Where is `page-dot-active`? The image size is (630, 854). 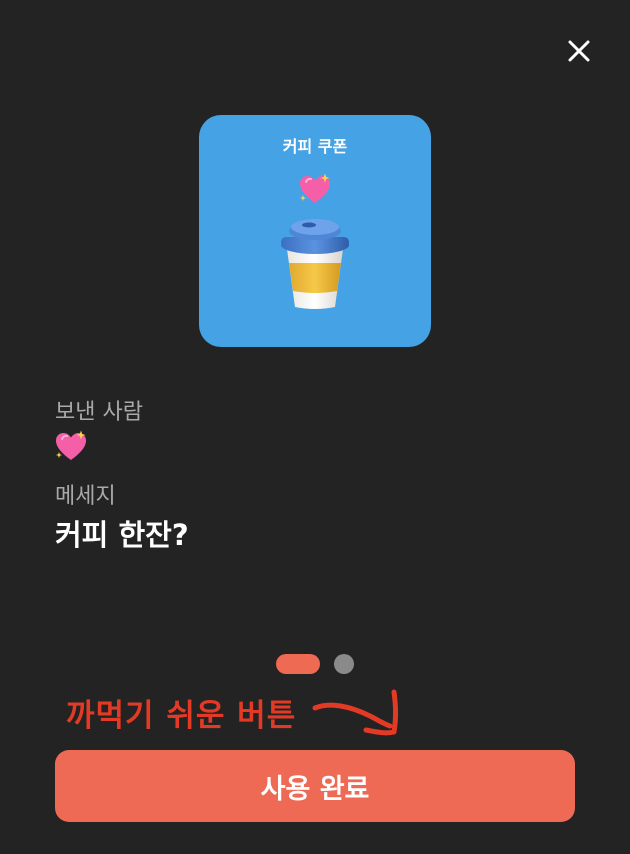
page-dot-active is located at coordinates (298, 664).